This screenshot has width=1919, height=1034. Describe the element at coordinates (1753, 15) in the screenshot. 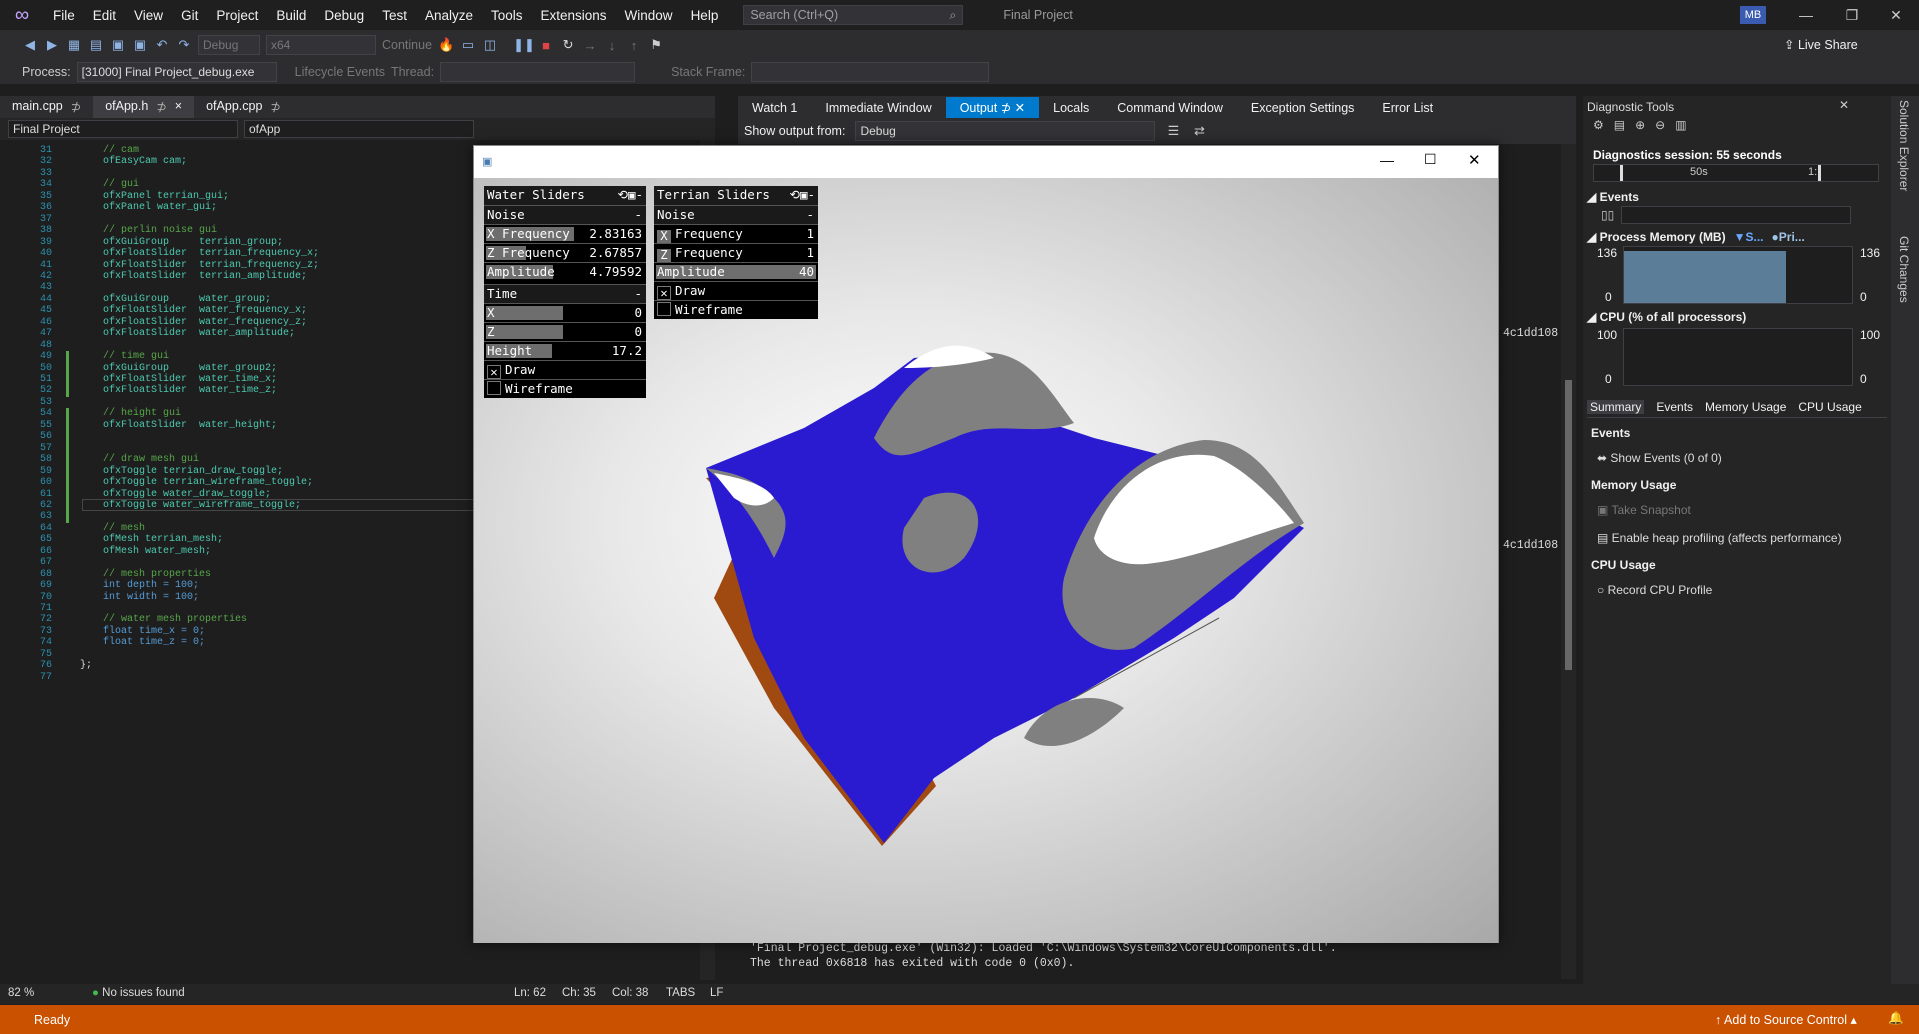

I see `avatar: MB` at that location.